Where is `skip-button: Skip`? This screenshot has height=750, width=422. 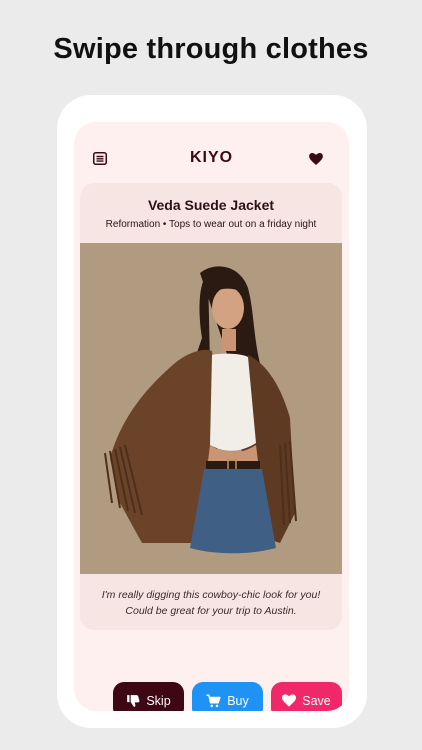 skip-button: Skip is located at coordinates (148, 696).